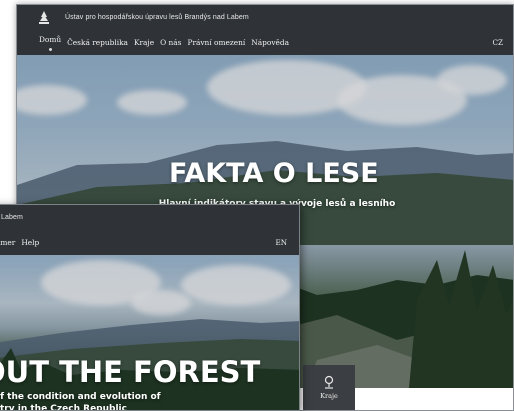 The image size is (514, 411). I want to click on regions-tile: Kraje, so click(329, 387).